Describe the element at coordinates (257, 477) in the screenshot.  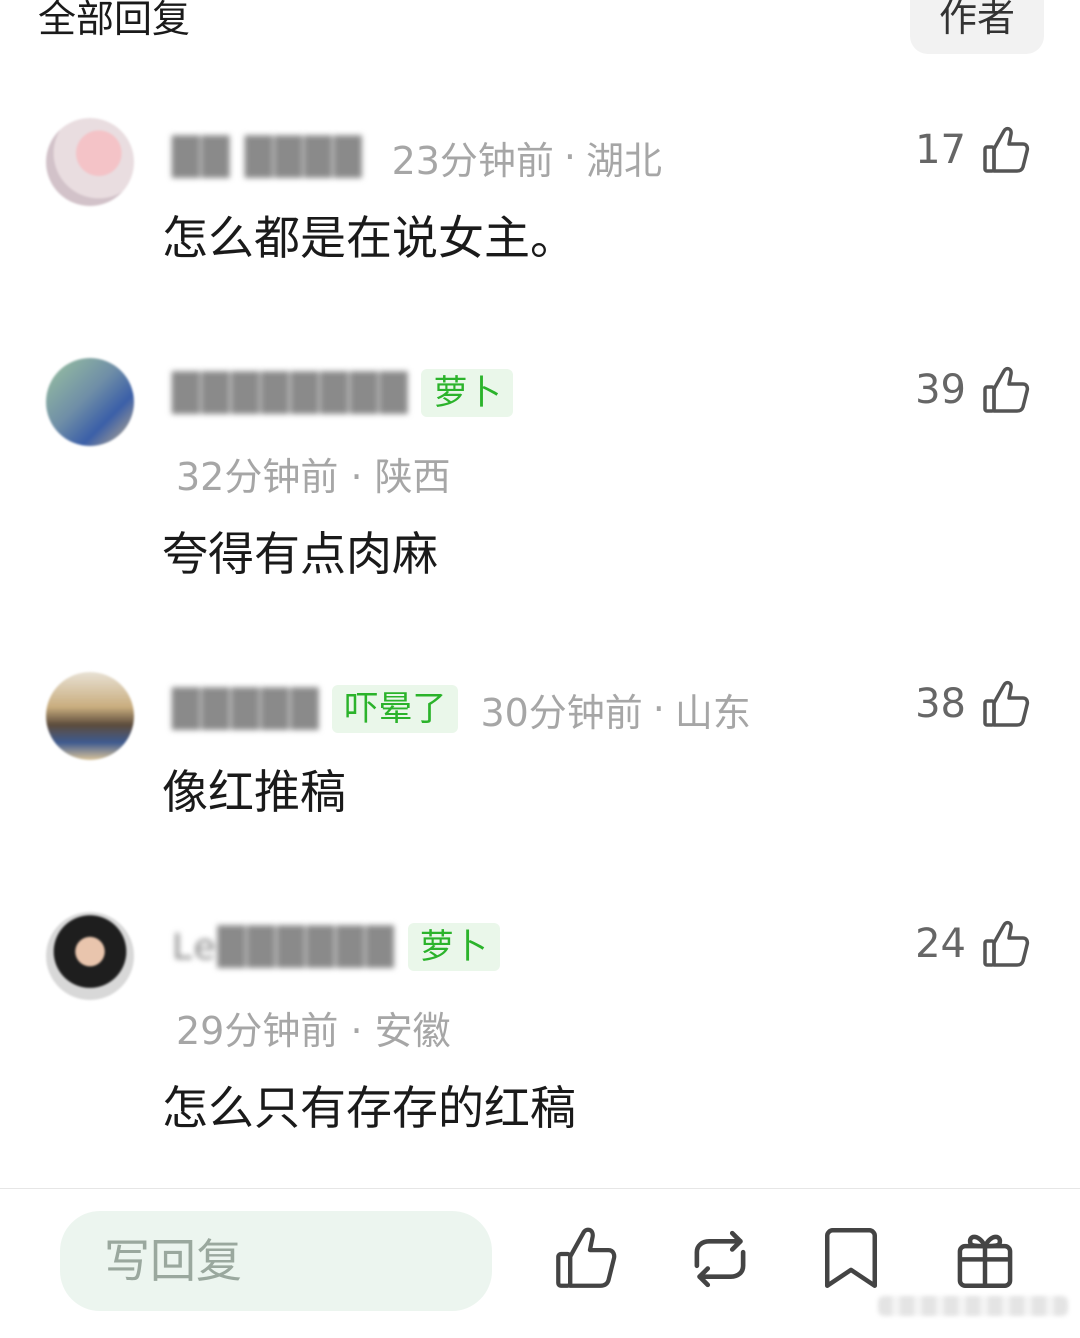
I see `comment-time: 32分钟前` at that location.